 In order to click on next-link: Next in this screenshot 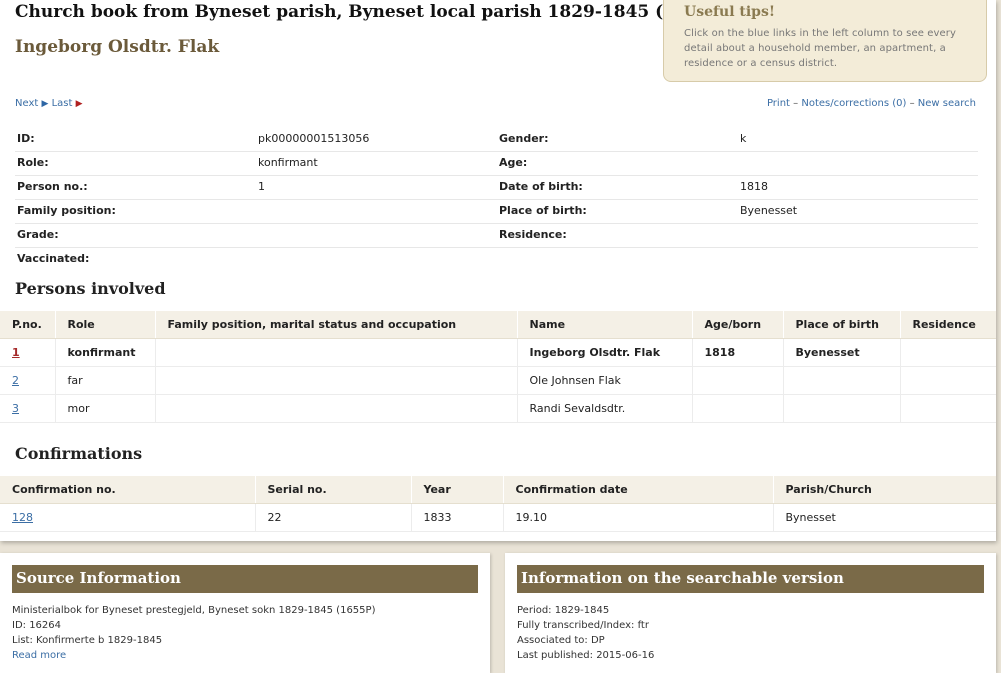, I will do `click(26, 103)`.